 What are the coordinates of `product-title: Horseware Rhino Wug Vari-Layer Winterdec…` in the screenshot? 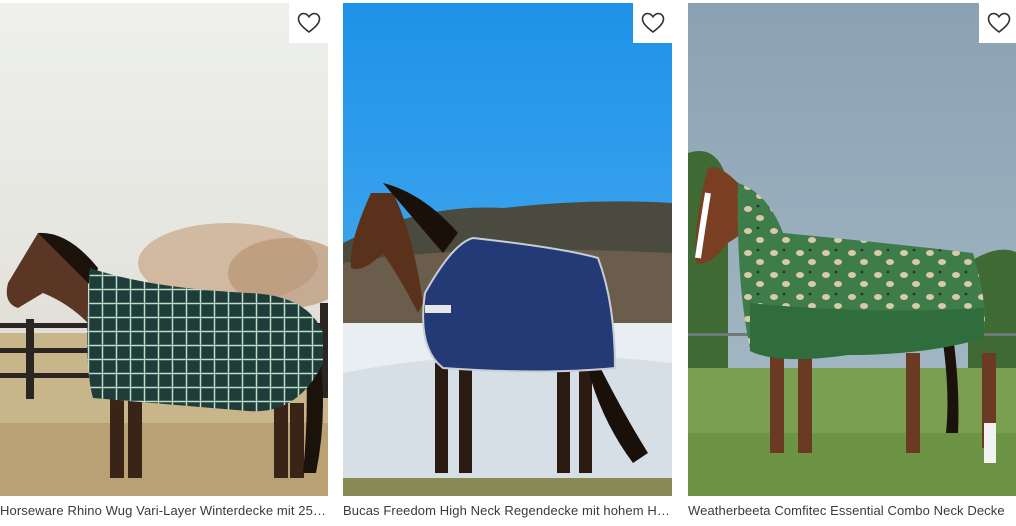 It's located at (163, 510).